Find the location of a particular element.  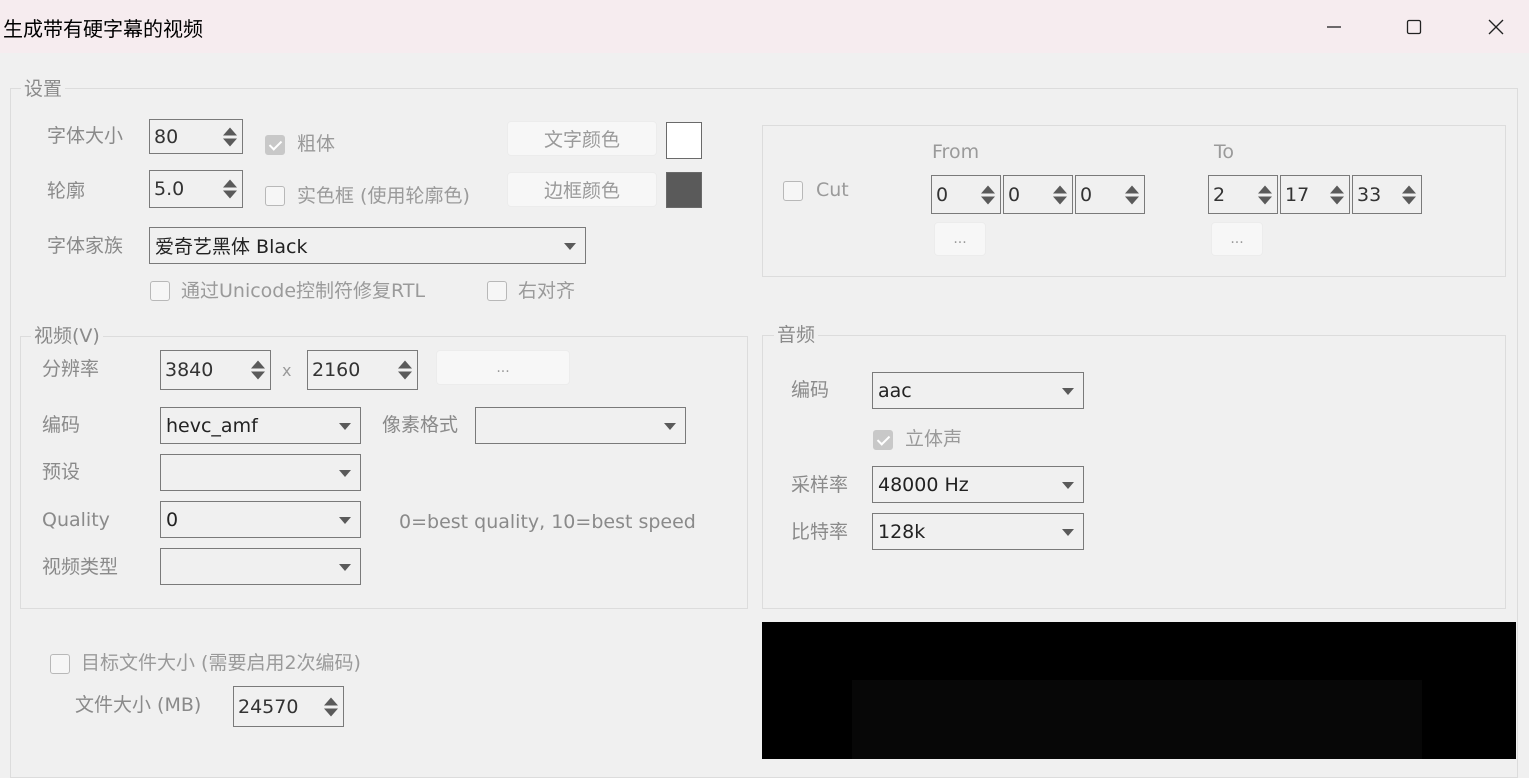

right-align-label: 右对齐 is located at coordinates (547, 291).